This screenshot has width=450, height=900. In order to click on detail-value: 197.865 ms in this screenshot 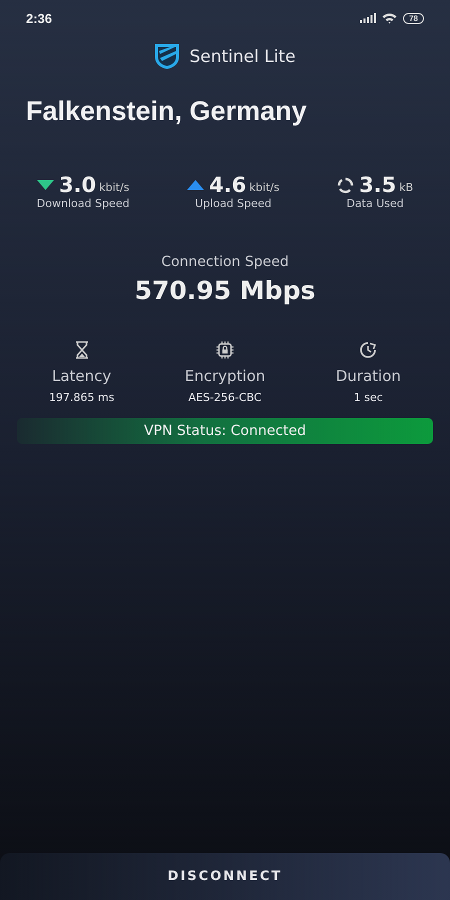, I will do `click(81, 397)`.